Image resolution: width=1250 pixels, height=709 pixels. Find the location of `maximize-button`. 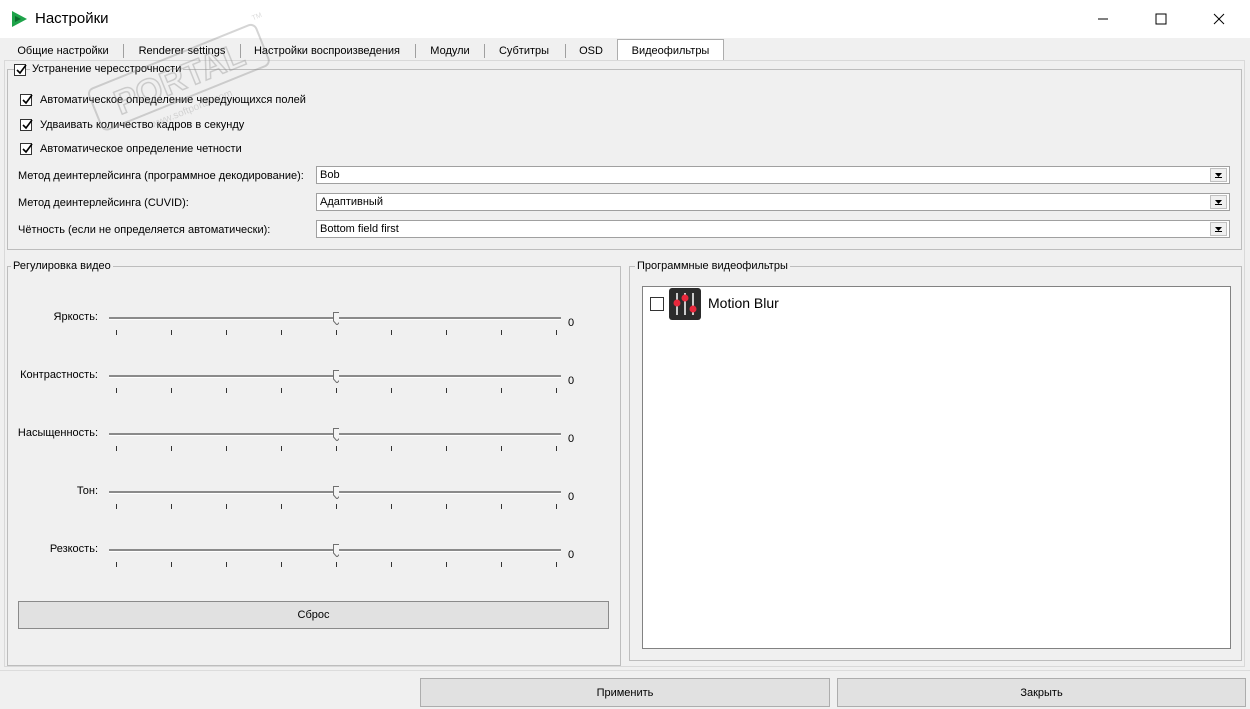

maximize-button is located at coordinates (1161, 19).